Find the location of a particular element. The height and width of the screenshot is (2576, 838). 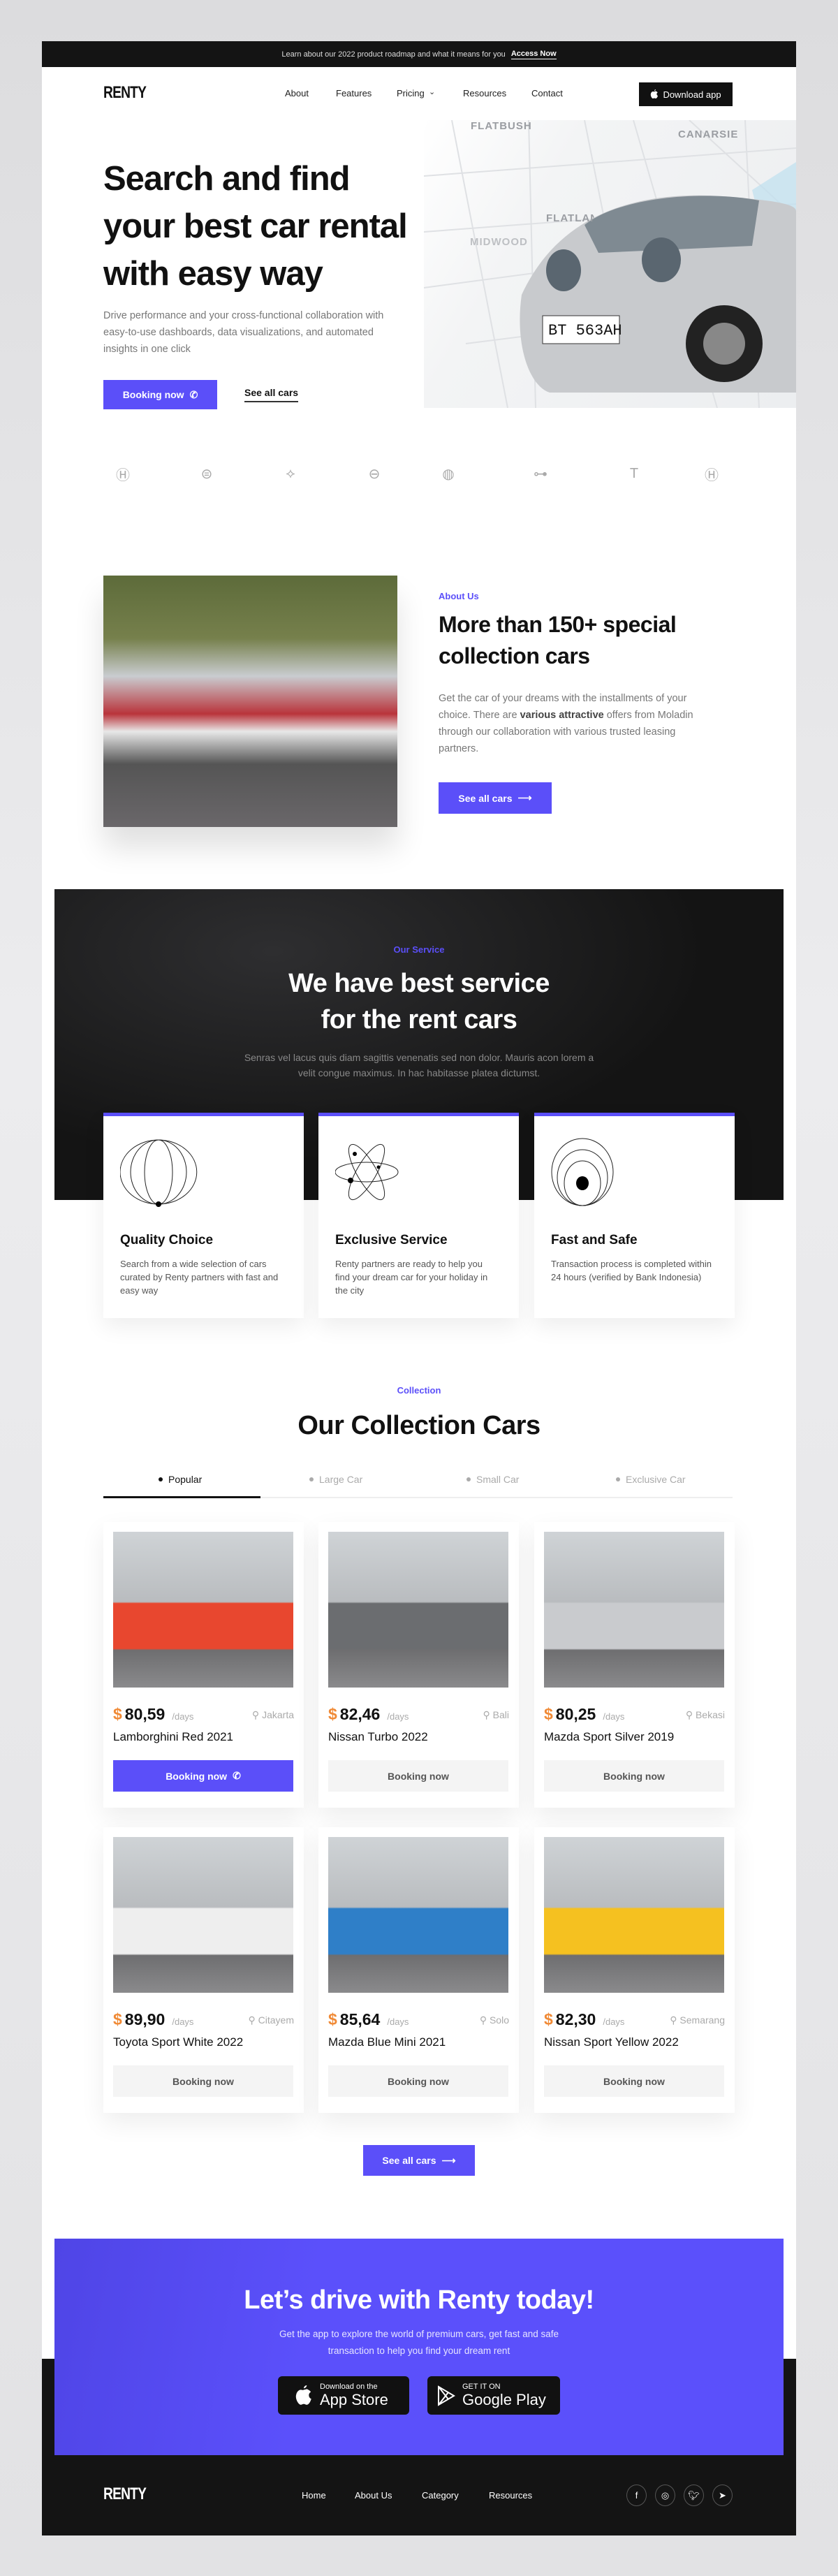

car-name: Lamborghini Red 2021 is located at coordinates (173, 1736).